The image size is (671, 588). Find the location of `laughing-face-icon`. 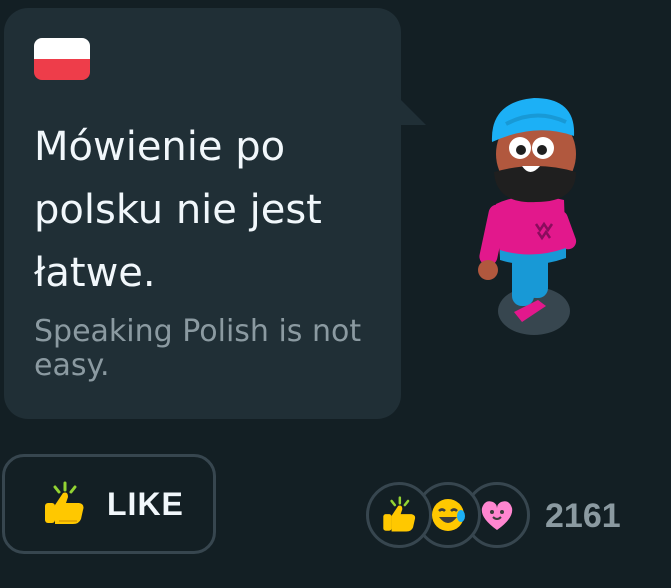

laughing-face-icon is located at coordinates (448, 515).